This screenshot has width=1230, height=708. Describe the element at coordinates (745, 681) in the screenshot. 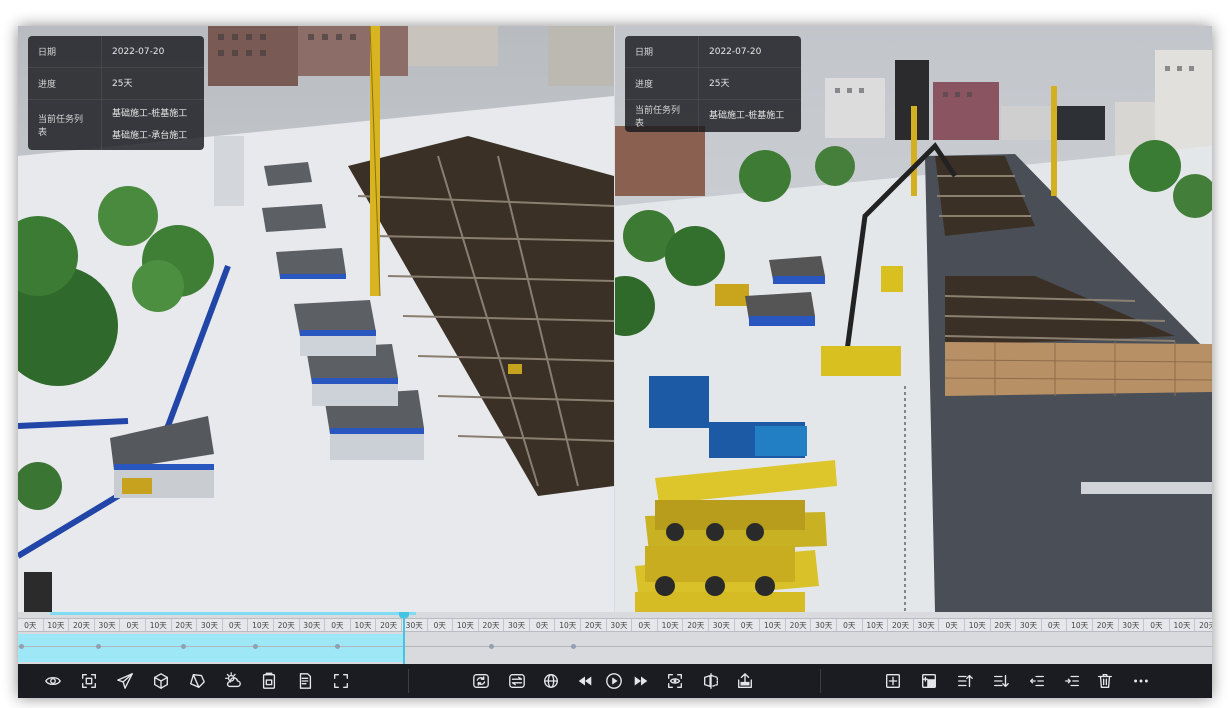

I see `export-icon` at that location.